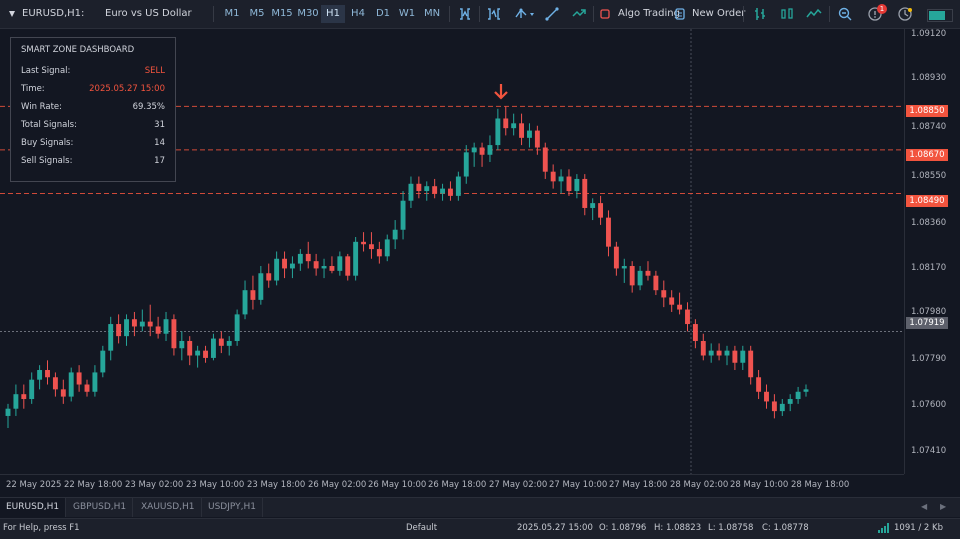 This screenshot has width=960, height=539. I want to click on time-tick: 27 May 18:00, so click(638, 485).